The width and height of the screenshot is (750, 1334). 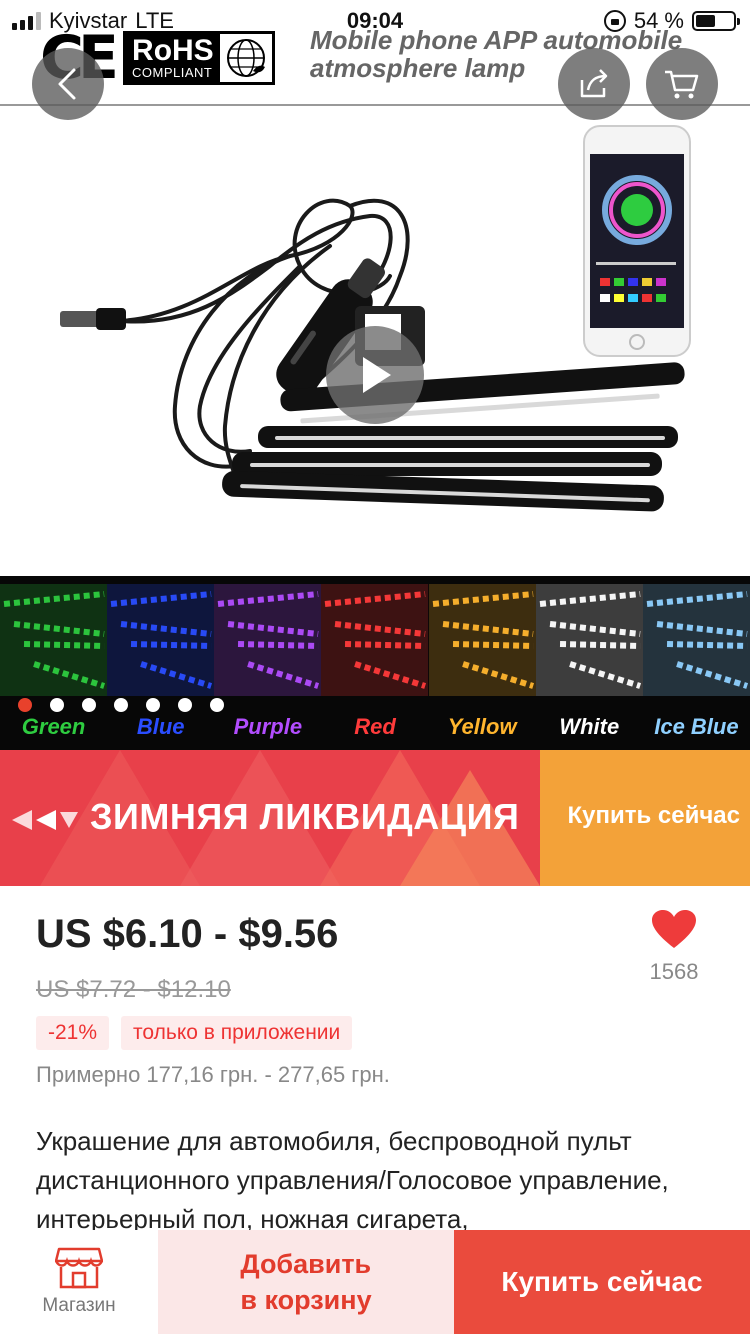 I want to click on gallery-dots, so click(x=121, y=705).